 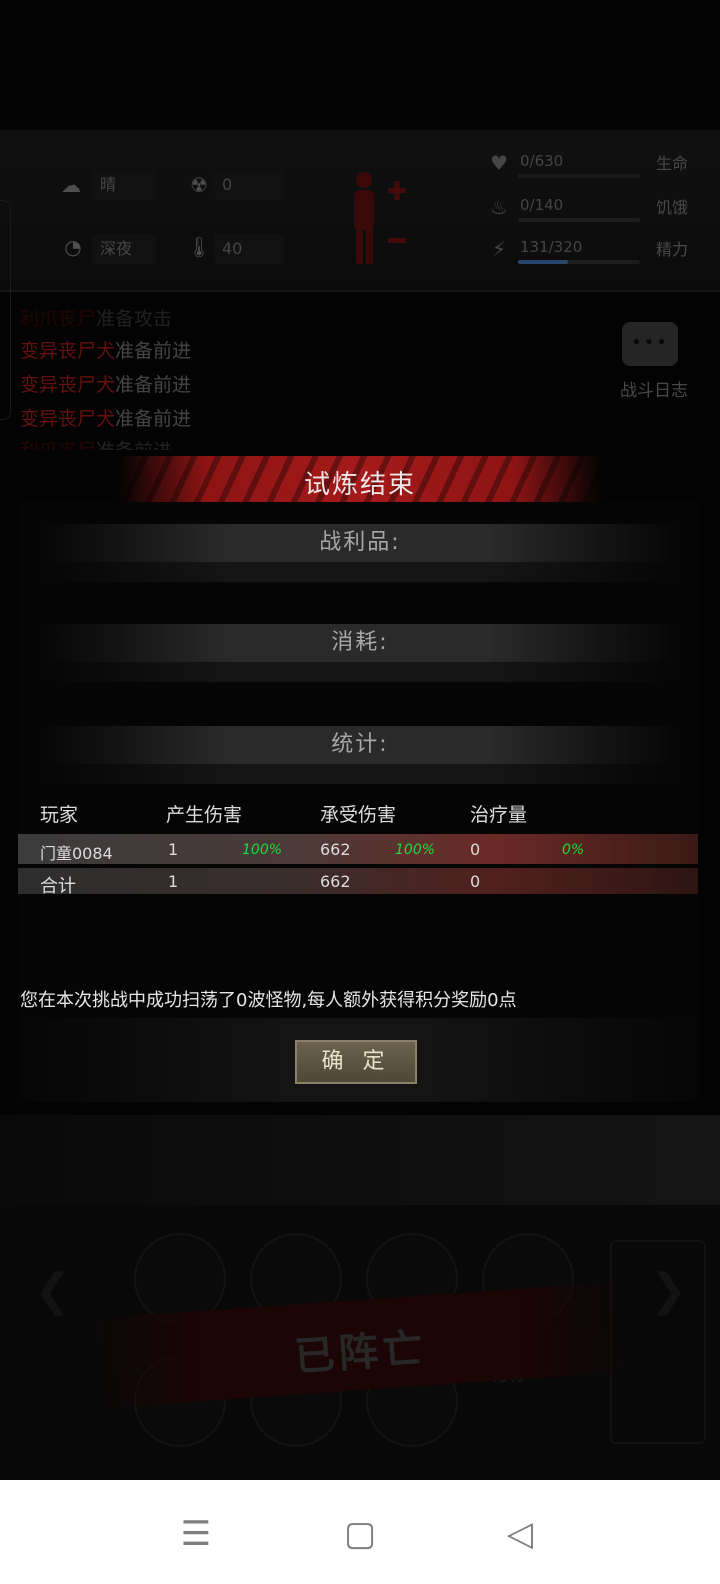 I want to click on total-damage-taken: 662, so click(x=335, y=881).